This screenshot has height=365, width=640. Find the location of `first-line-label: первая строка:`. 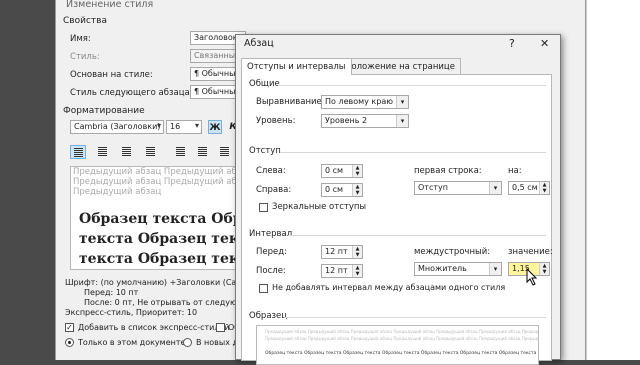

first-line-label: первая строка: is located at coordinates (448, 171).